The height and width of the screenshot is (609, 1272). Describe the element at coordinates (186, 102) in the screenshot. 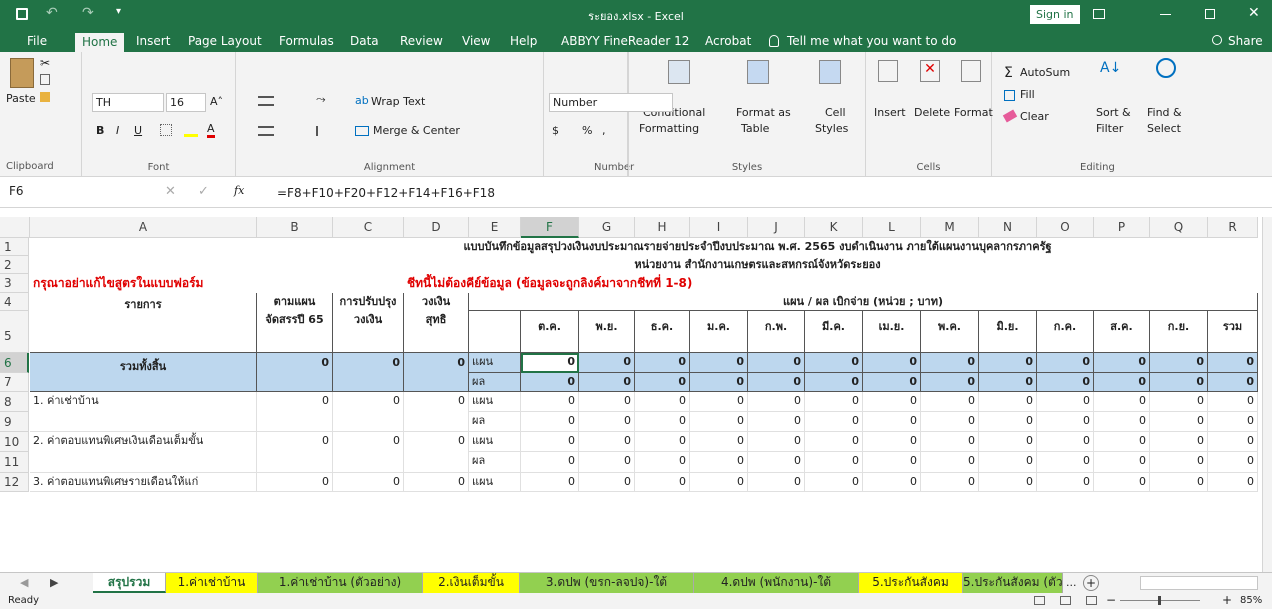

I see `font-size-select: 16` at that location.